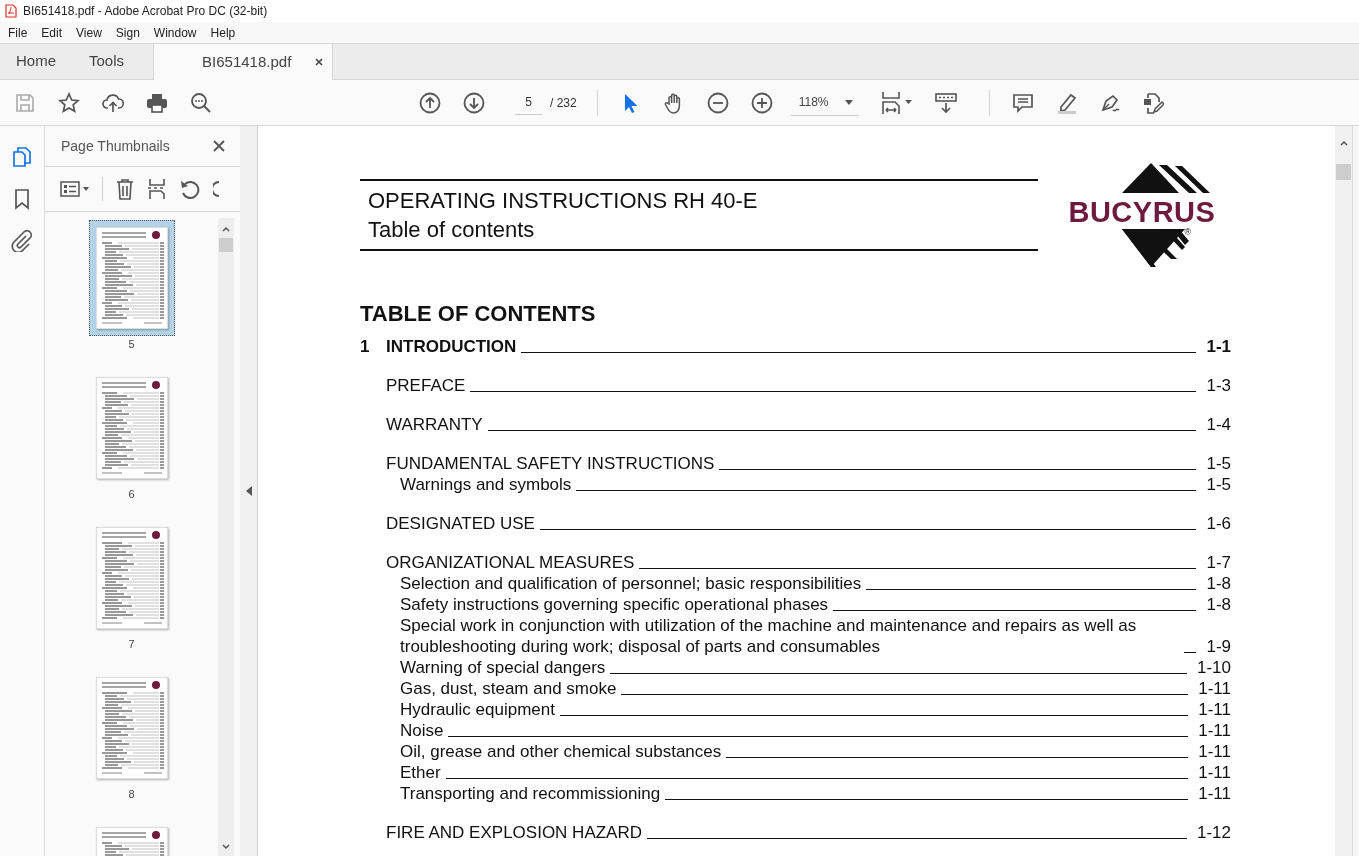 The height and width of the screenshot is (856, 1359). Describe the element at coordinates (1213, 667) in the screenshot. I see `page-number: 1-10` at that location.